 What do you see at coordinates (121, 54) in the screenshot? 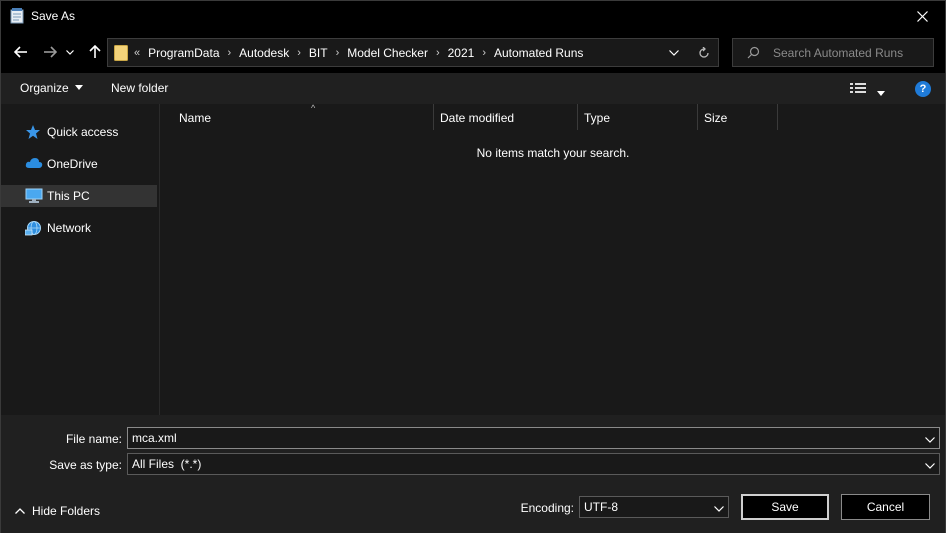
I see `folder-icon` at bounding box center [121, 54].